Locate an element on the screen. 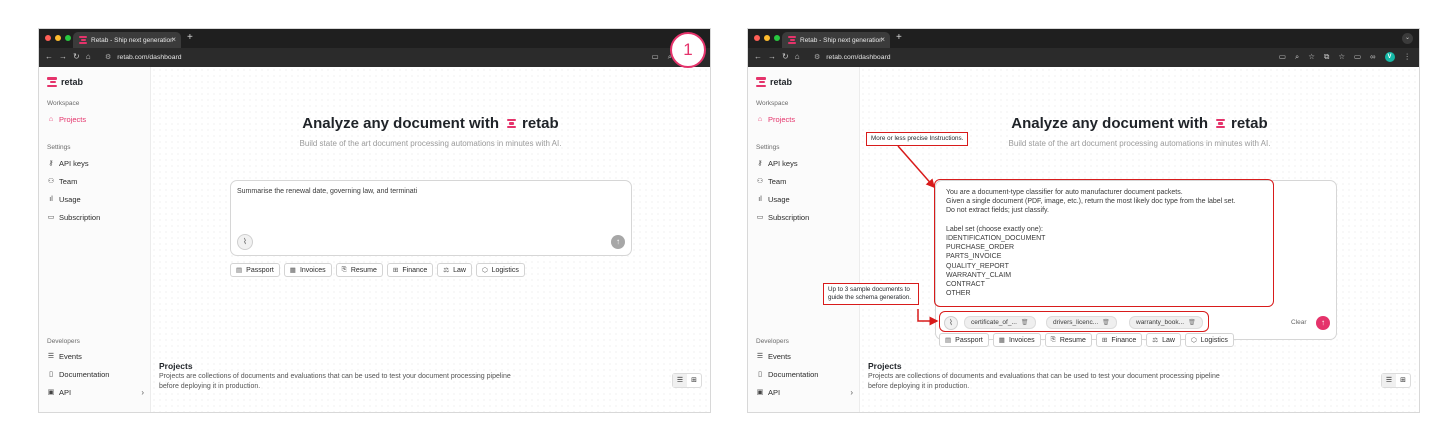  card-icon: ▭ is located at coordinates (1357, 57).